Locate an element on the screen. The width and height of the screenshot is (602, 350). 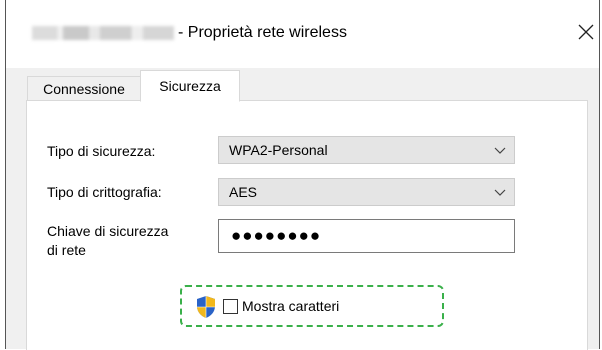
network-key-label-line1: Chiave di sicurezza is located at coordinates (108, 231).